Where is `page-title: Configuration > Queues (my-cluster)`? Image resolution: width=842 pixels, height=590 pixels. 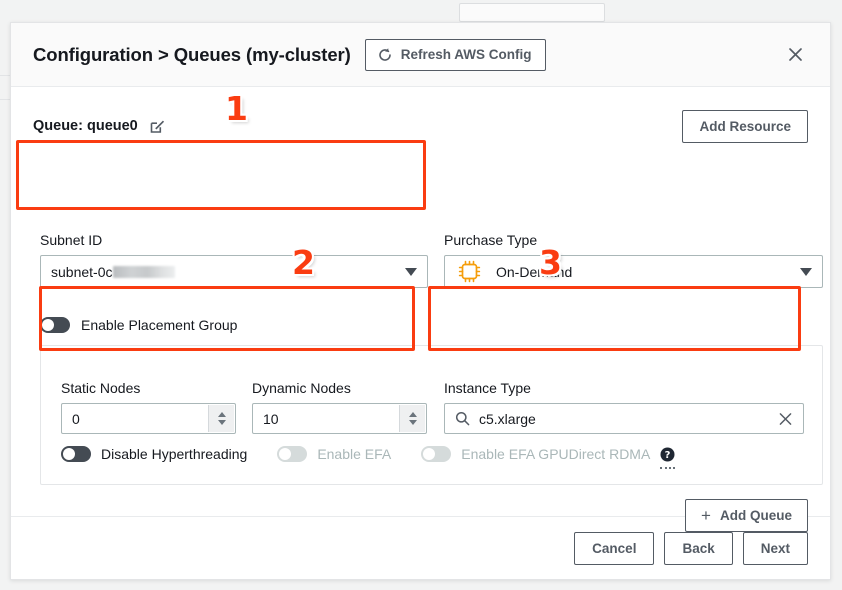
page-title: Configuration > Queues (my-cluster) is located at coordinates (192, 54).